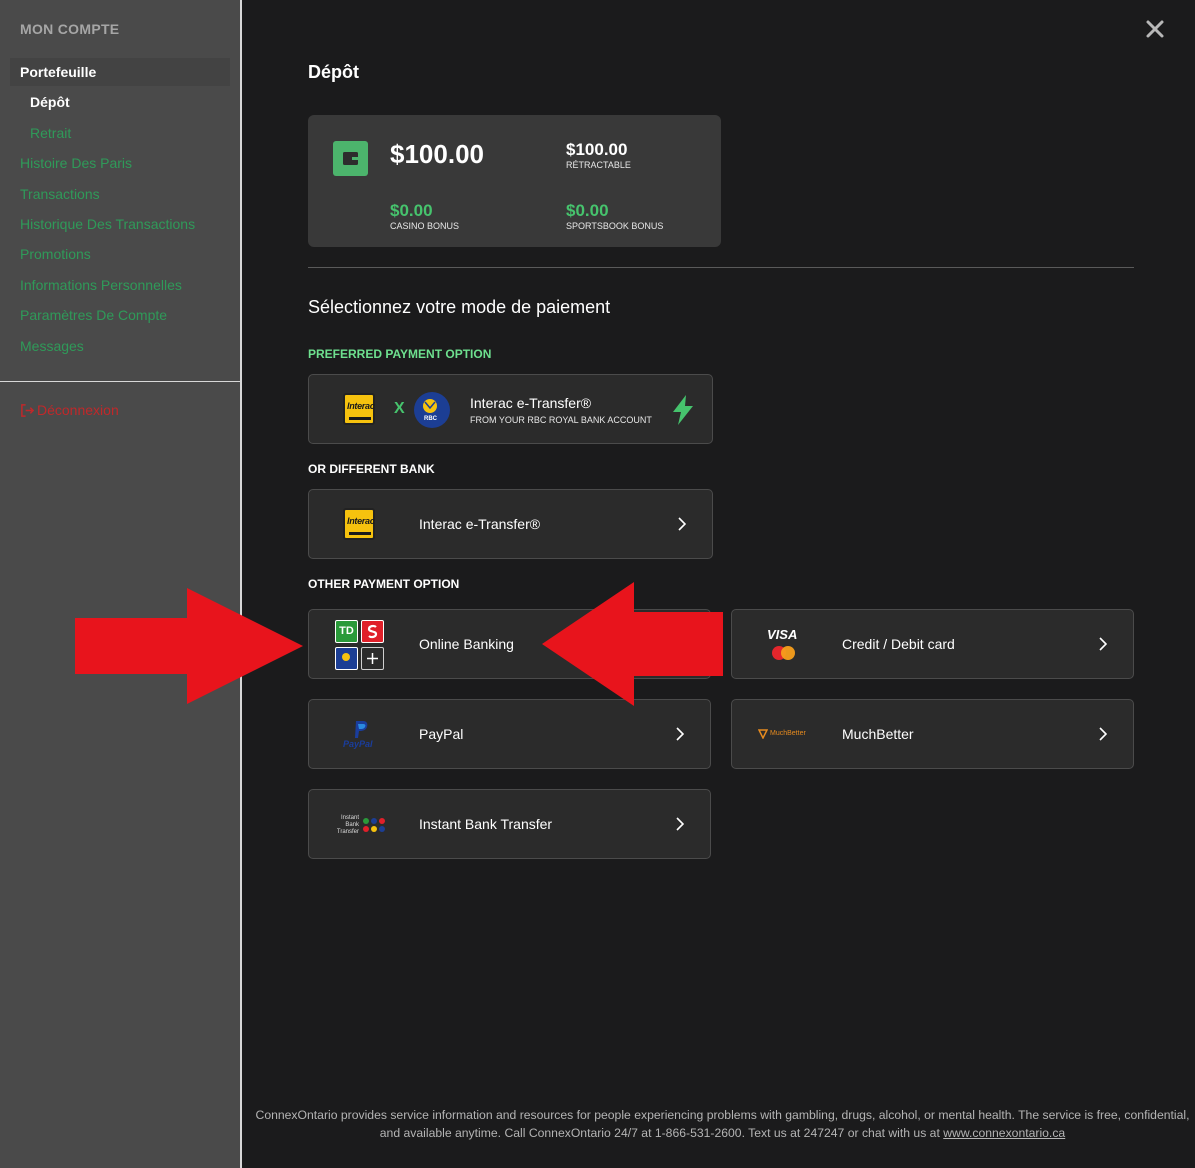  Describe the element at coordinates (101, 285) in the screenshot. I see `sidebar-item-informations-personnelles: Informations Personnelles` at that location.